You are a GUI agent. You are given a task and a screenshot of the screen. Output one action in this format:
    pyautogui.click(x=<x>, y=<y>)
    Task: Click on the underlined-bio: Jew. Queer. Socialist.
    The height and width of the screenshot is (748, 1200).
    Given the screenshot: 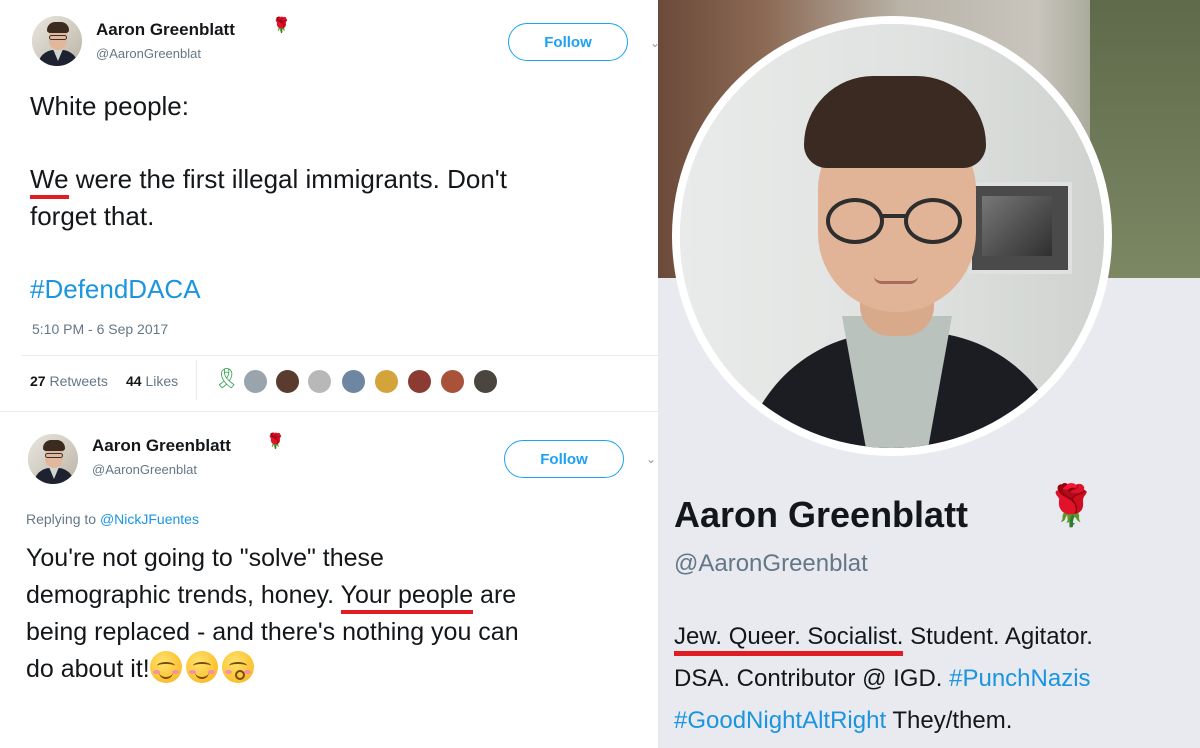 What is the action you would take?
    pyautogui.click(x=789, y=639)
    